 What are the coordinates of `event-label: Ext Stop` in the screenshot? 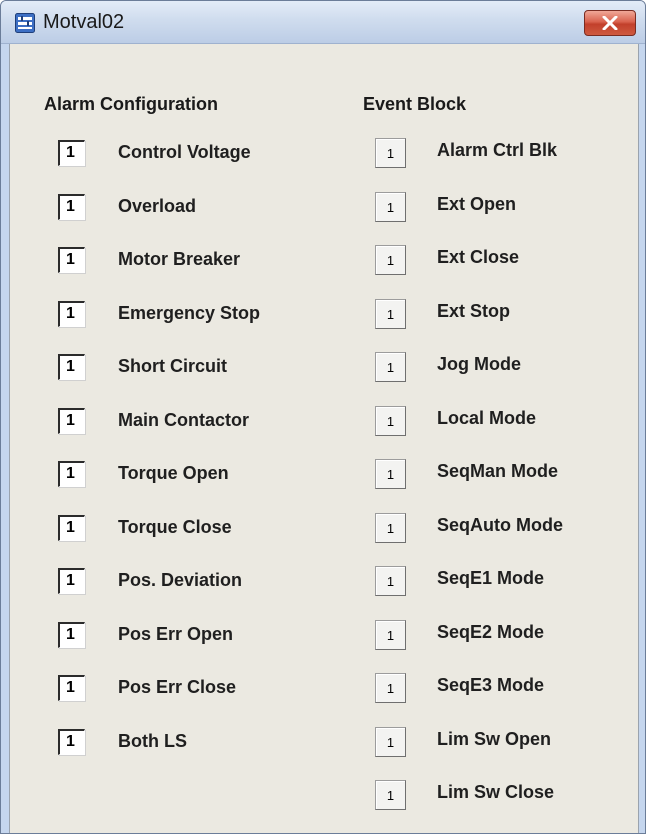 It's located at (474, 310).